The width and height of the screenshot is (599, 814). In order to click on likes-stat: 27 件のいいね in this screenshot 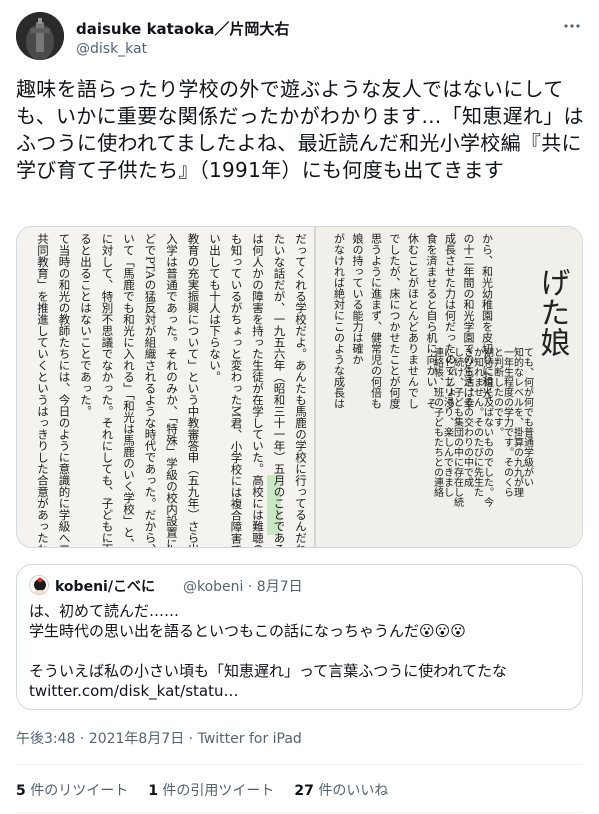, I will do `click(341, 790)`.